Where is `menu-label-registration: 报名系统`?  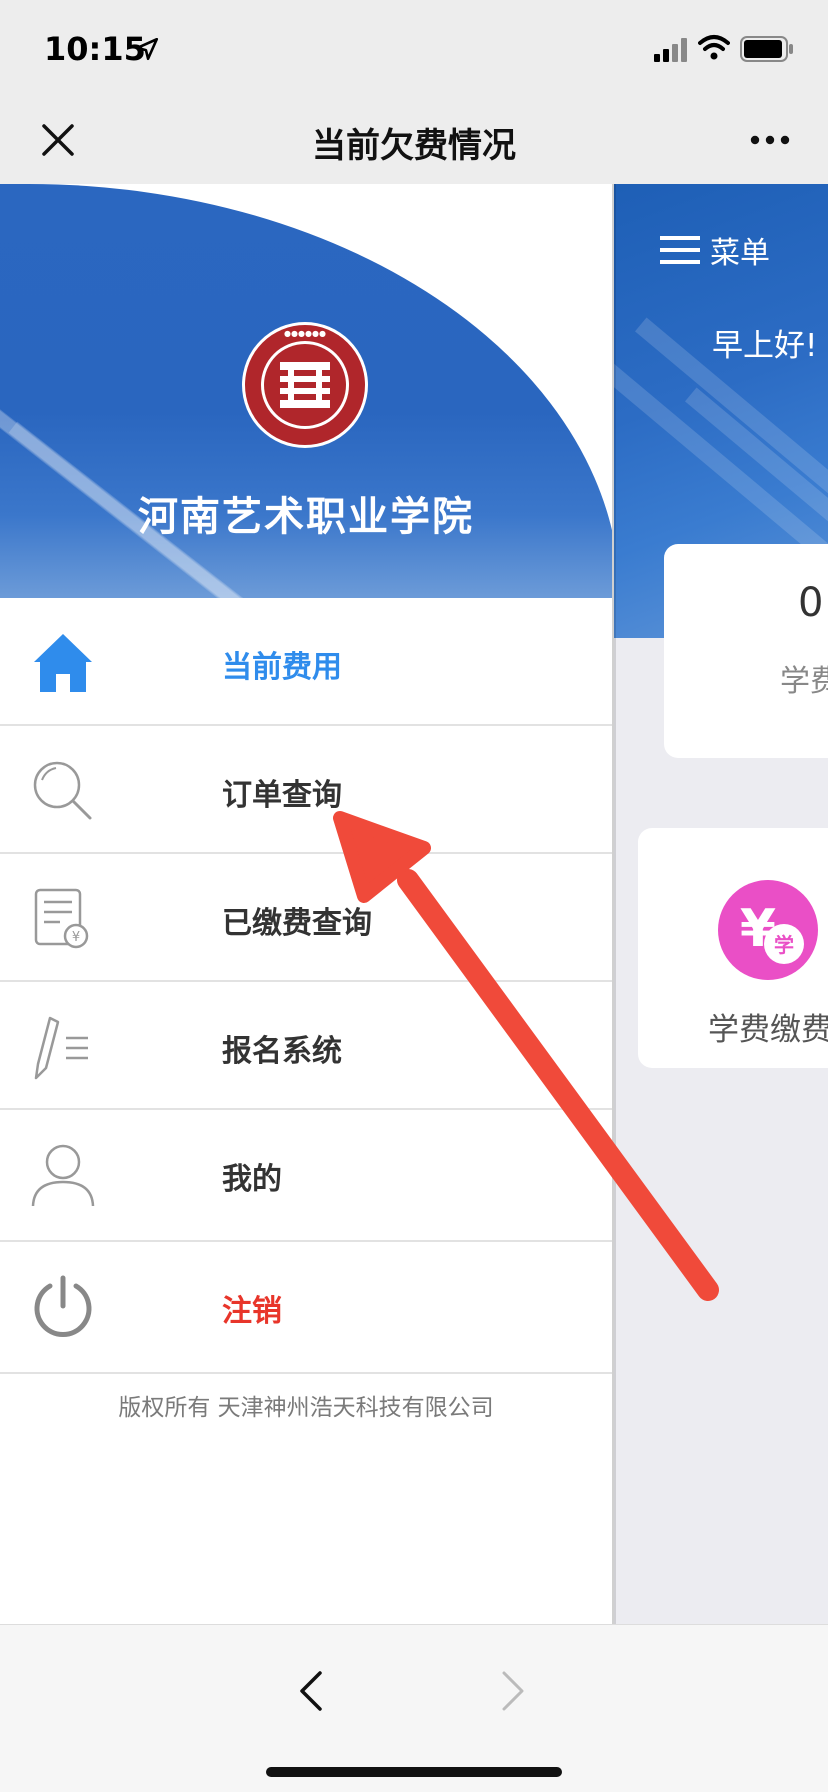
menu-label-registration: 报名系统 is located at coordinates (282, 1051).